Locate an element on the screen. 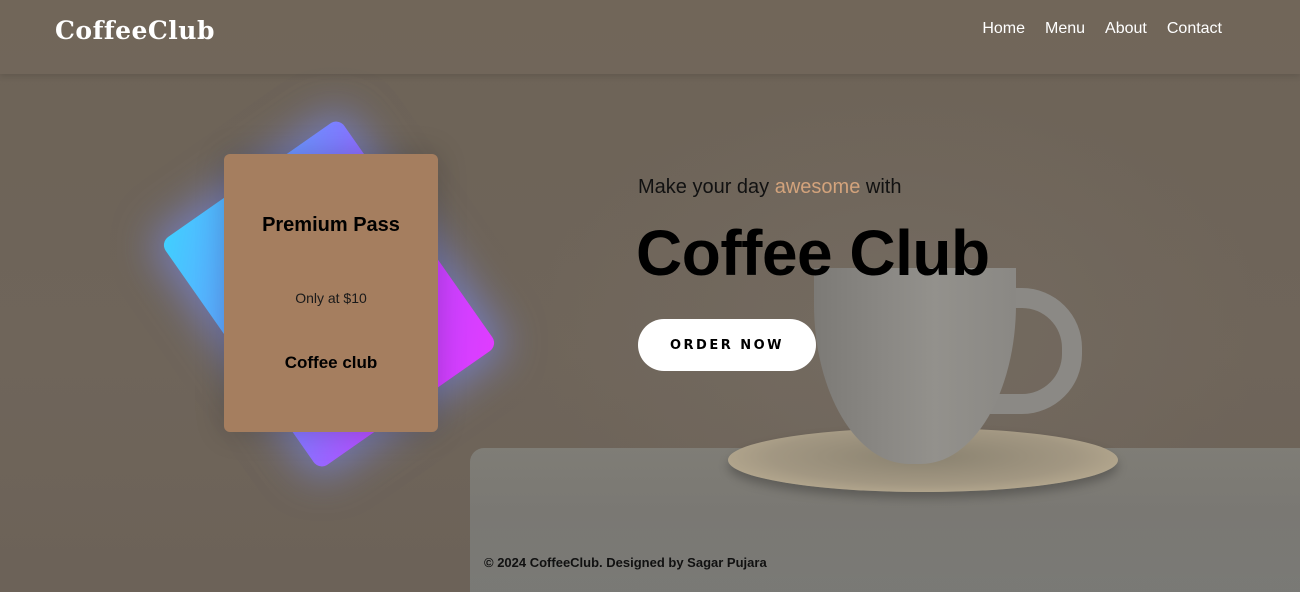 The height and width of the screenshot is (592, 1300). tagline-prefix: Make your day is located at coordinates (706, 187).